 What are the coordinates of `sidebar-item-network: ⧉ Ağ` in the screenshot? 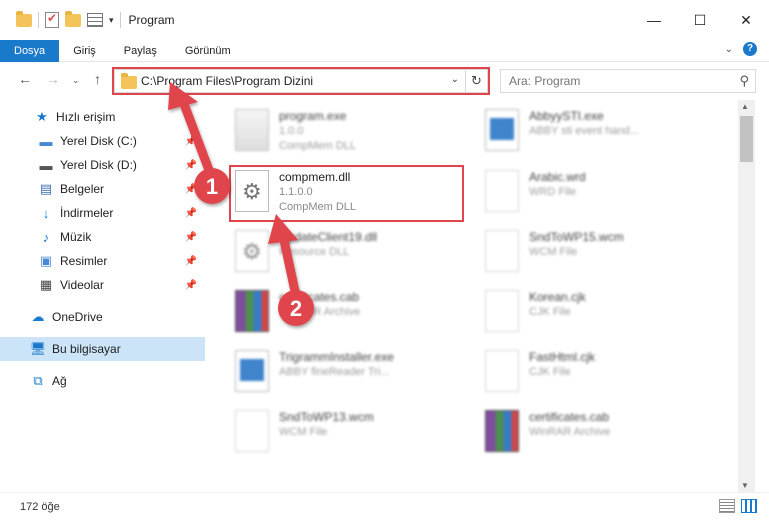 It's located at (102, 381).